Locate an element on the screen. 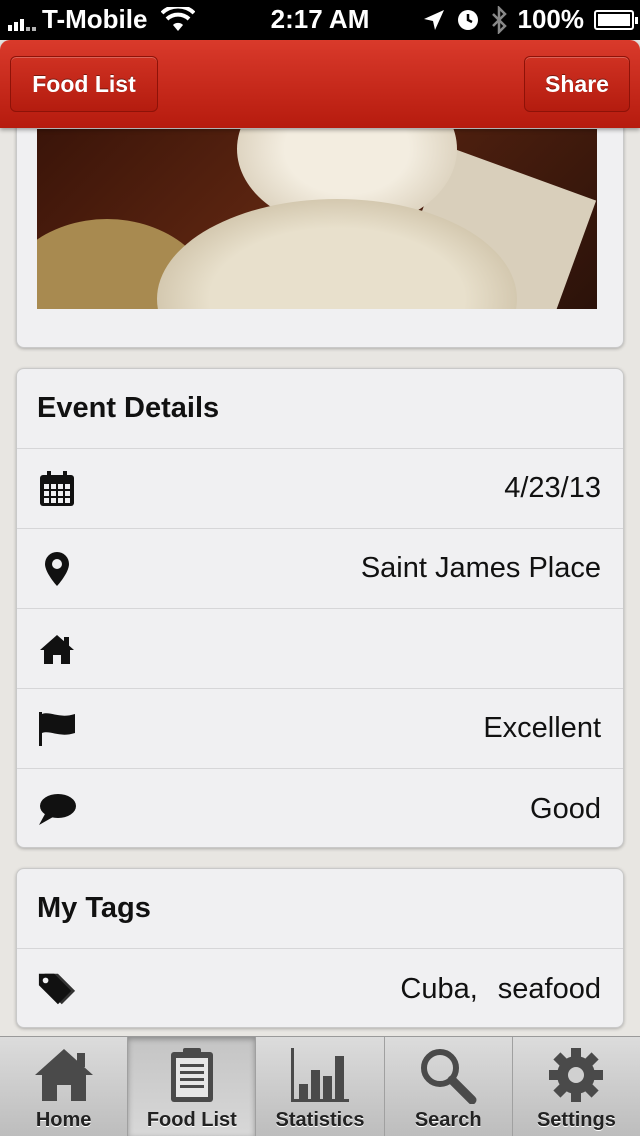 The width and height of the screenshot is (640, 1136). tab-home: Home is located at coordinates (64, 1086).